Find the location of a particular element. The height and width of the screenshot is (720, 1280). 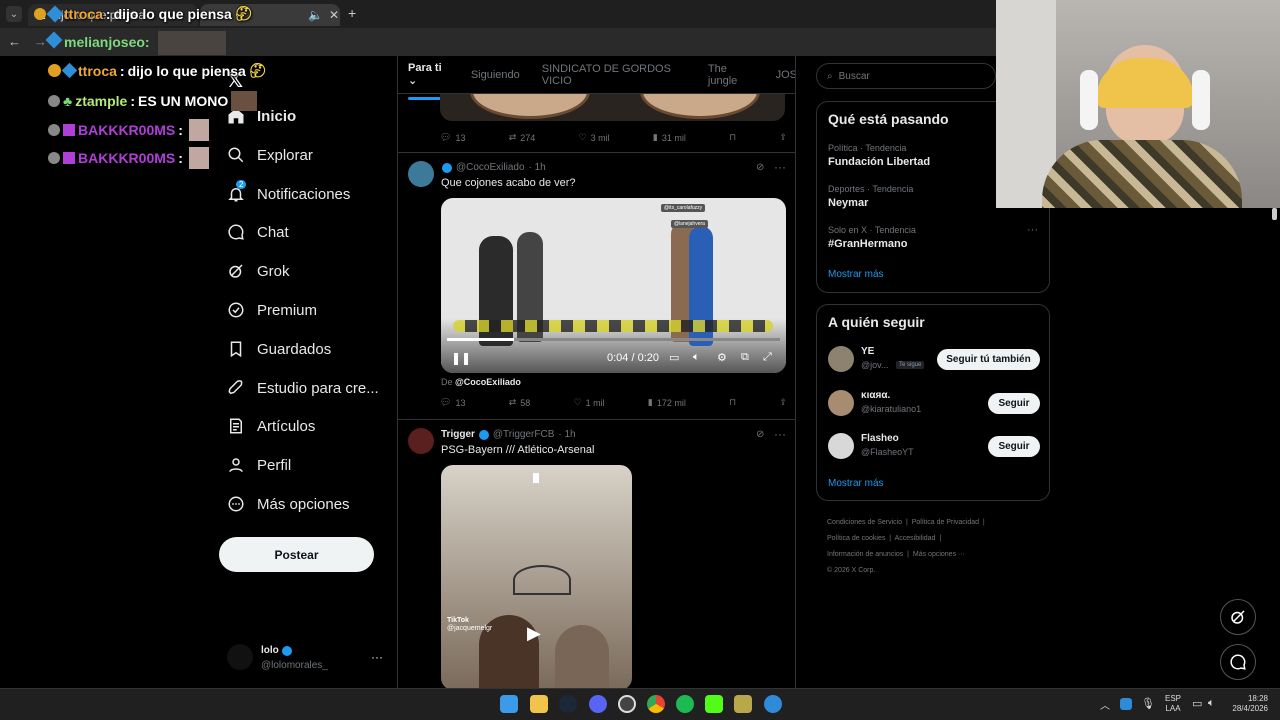

follow-name: YE is located at coordinates (867, 351).